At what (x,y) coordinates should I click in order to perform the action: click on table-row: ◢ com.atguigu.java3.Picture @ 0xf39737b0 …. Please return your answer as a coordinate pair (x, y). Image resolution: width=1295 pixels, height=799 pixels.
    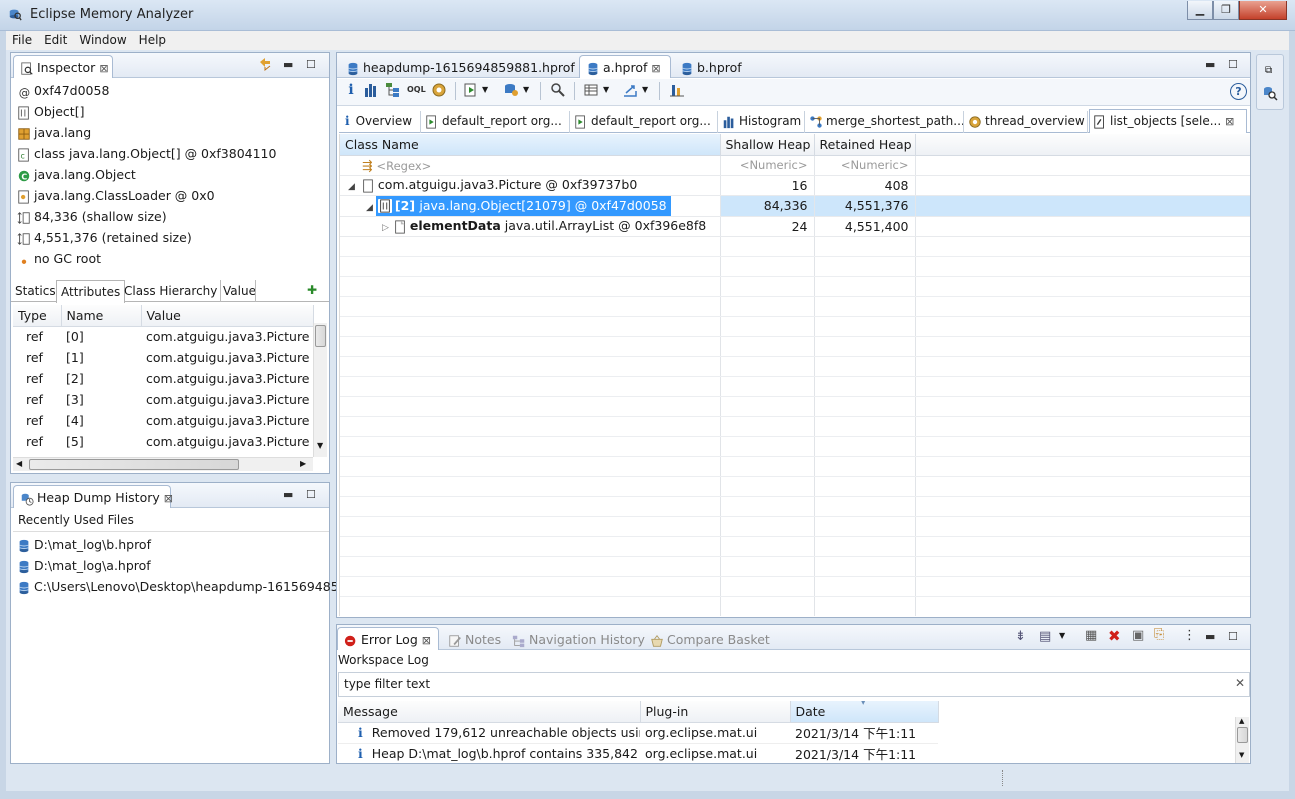
    Looking at the image, I should click on (795, 185).